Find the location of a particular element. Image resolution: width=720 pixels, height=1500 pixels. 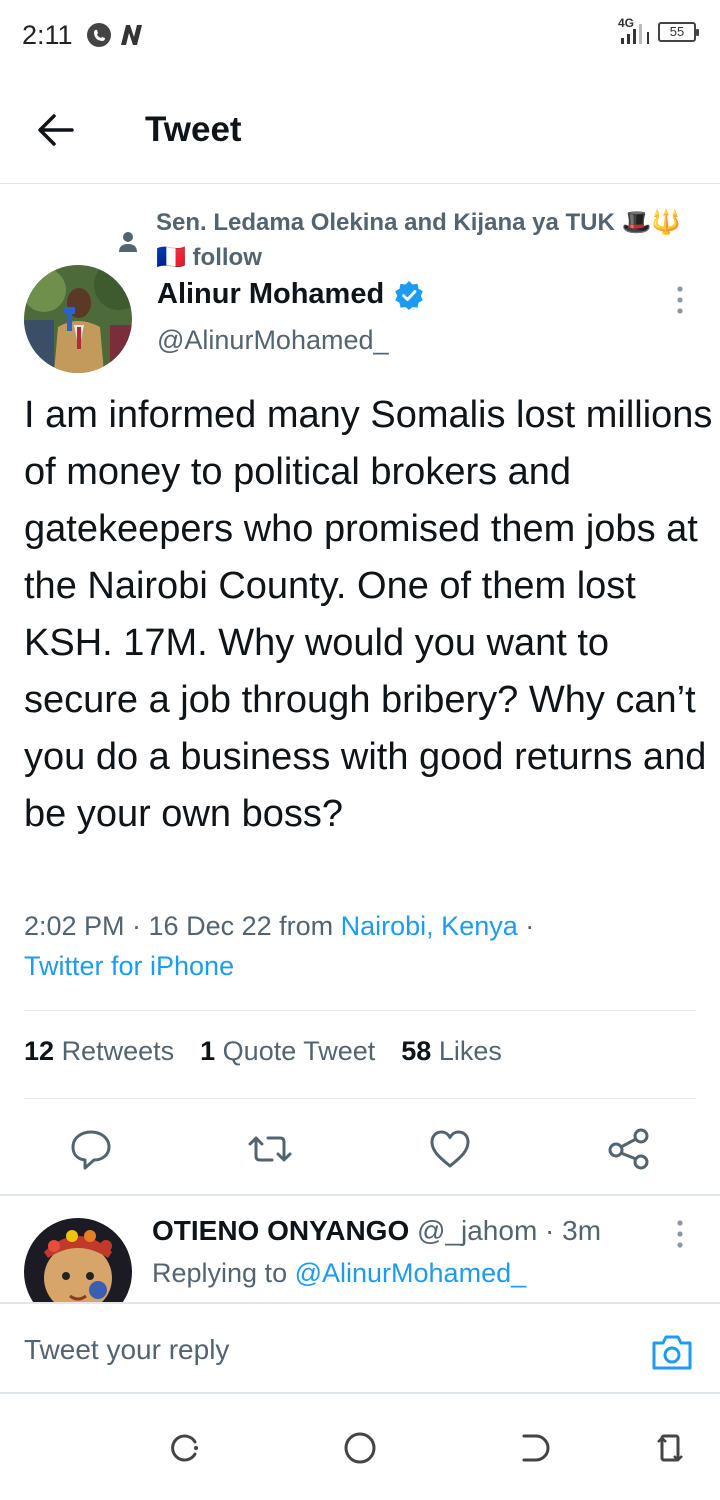

whatsapp-icon is located at coordinates (99, 35).